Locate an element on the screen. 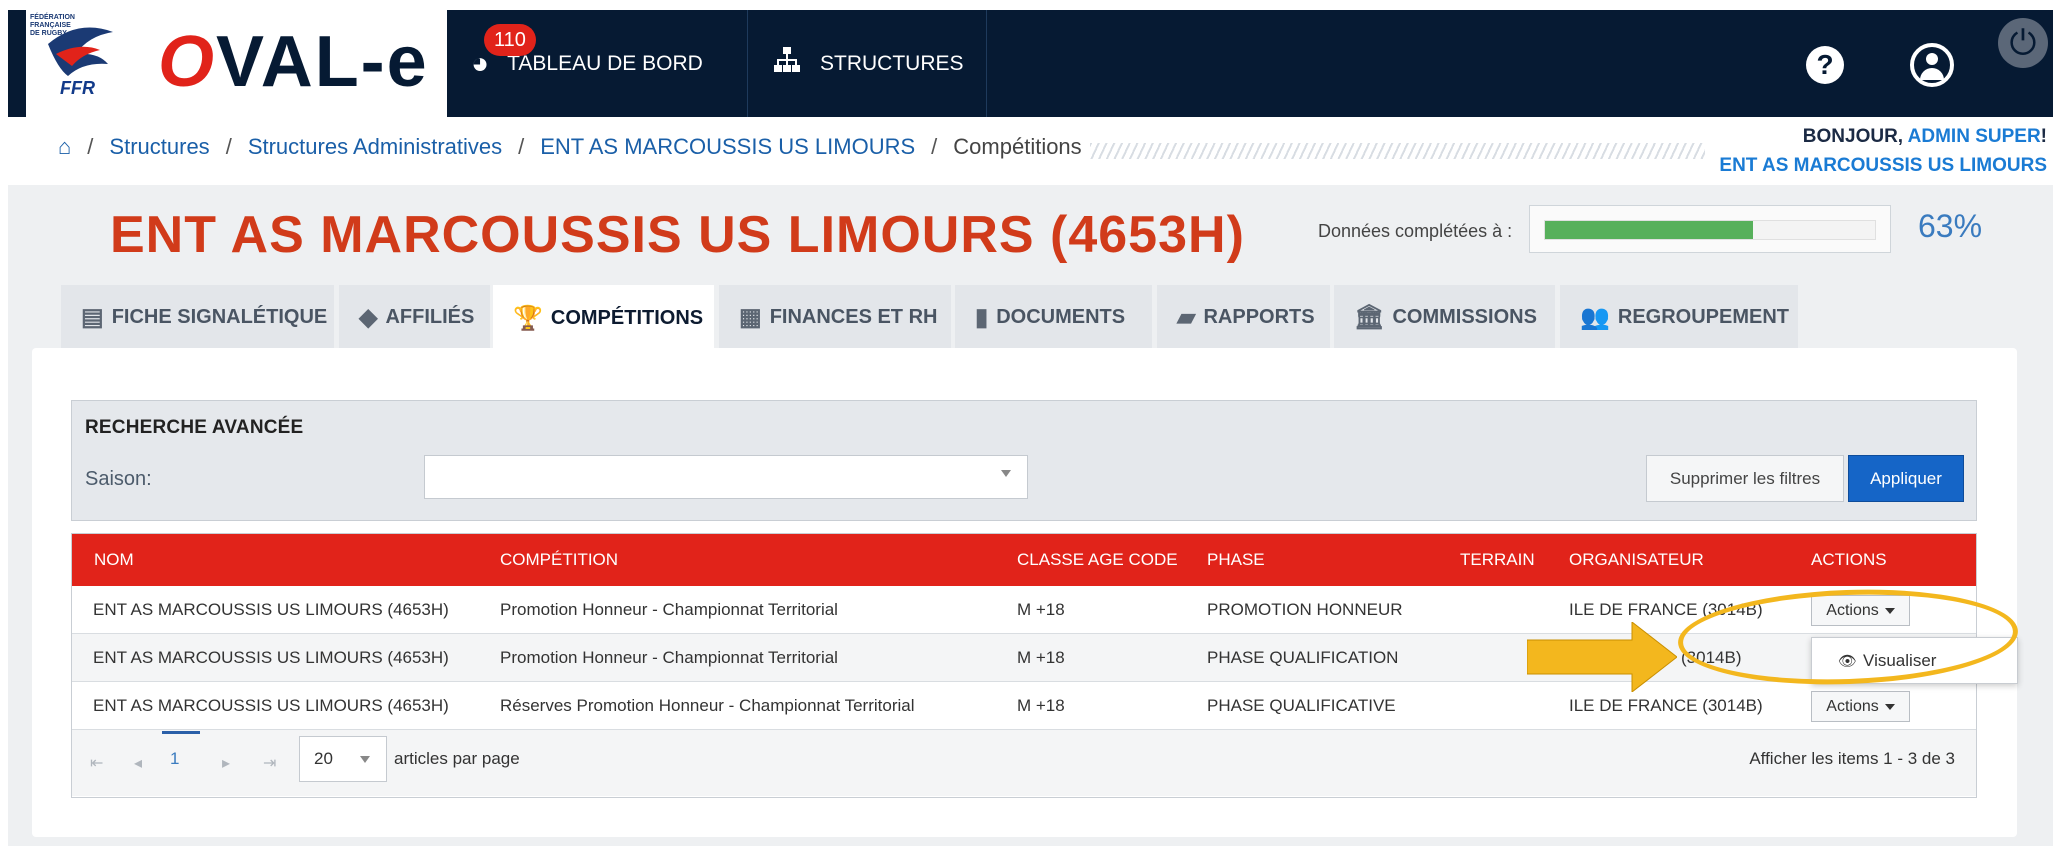 This screenshot has width=2053, height=846. last-page-icon: ⇥ is located at coordinates (269, 763).